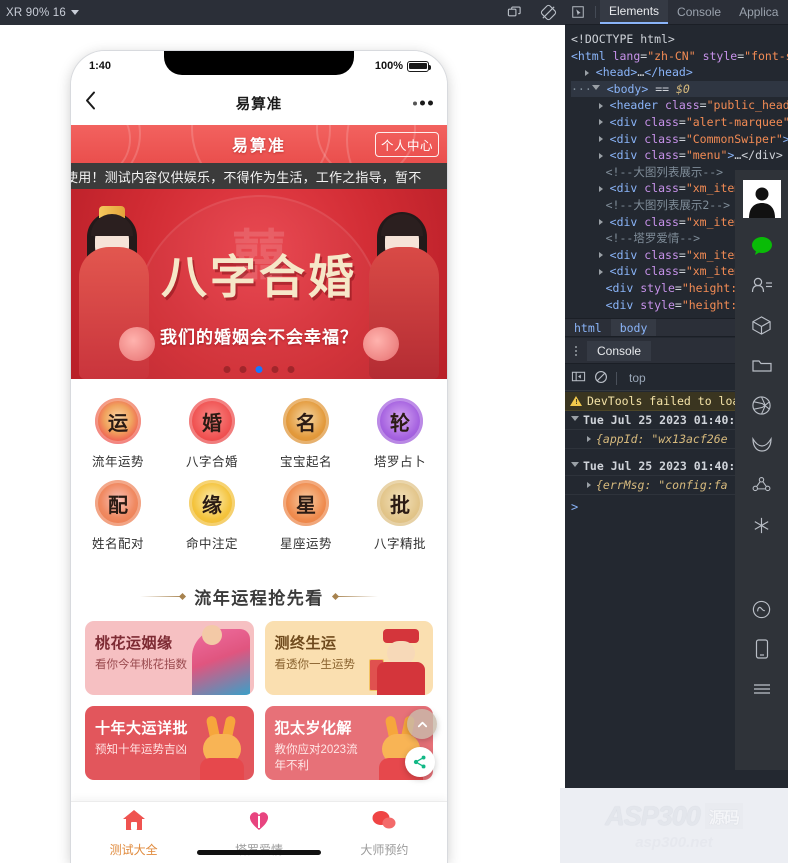  I want to click on rotate-device-icon, so click(548, 12).